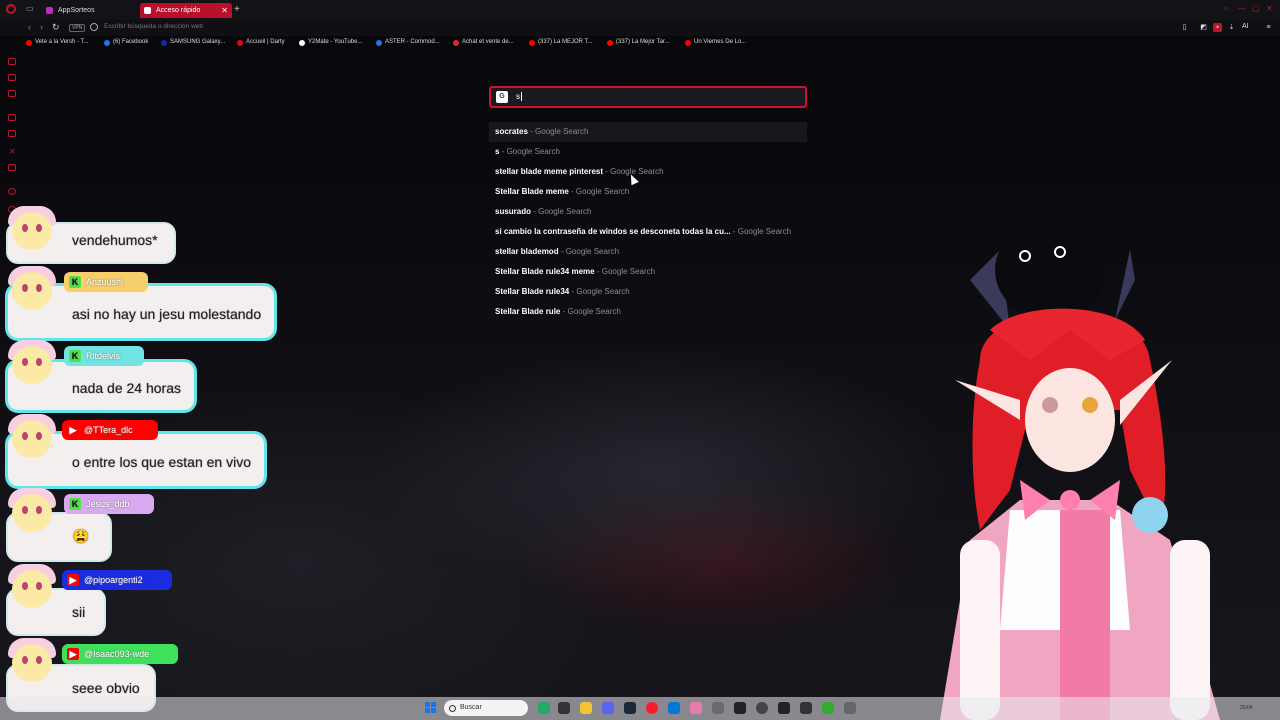 Image resolution: width=1280 pixels, height=720 pixels. What do you see at coordinates (1256, 8) in the screenshot?
I see `maximize-icon: ▢` at bounding box center [1256, 8].